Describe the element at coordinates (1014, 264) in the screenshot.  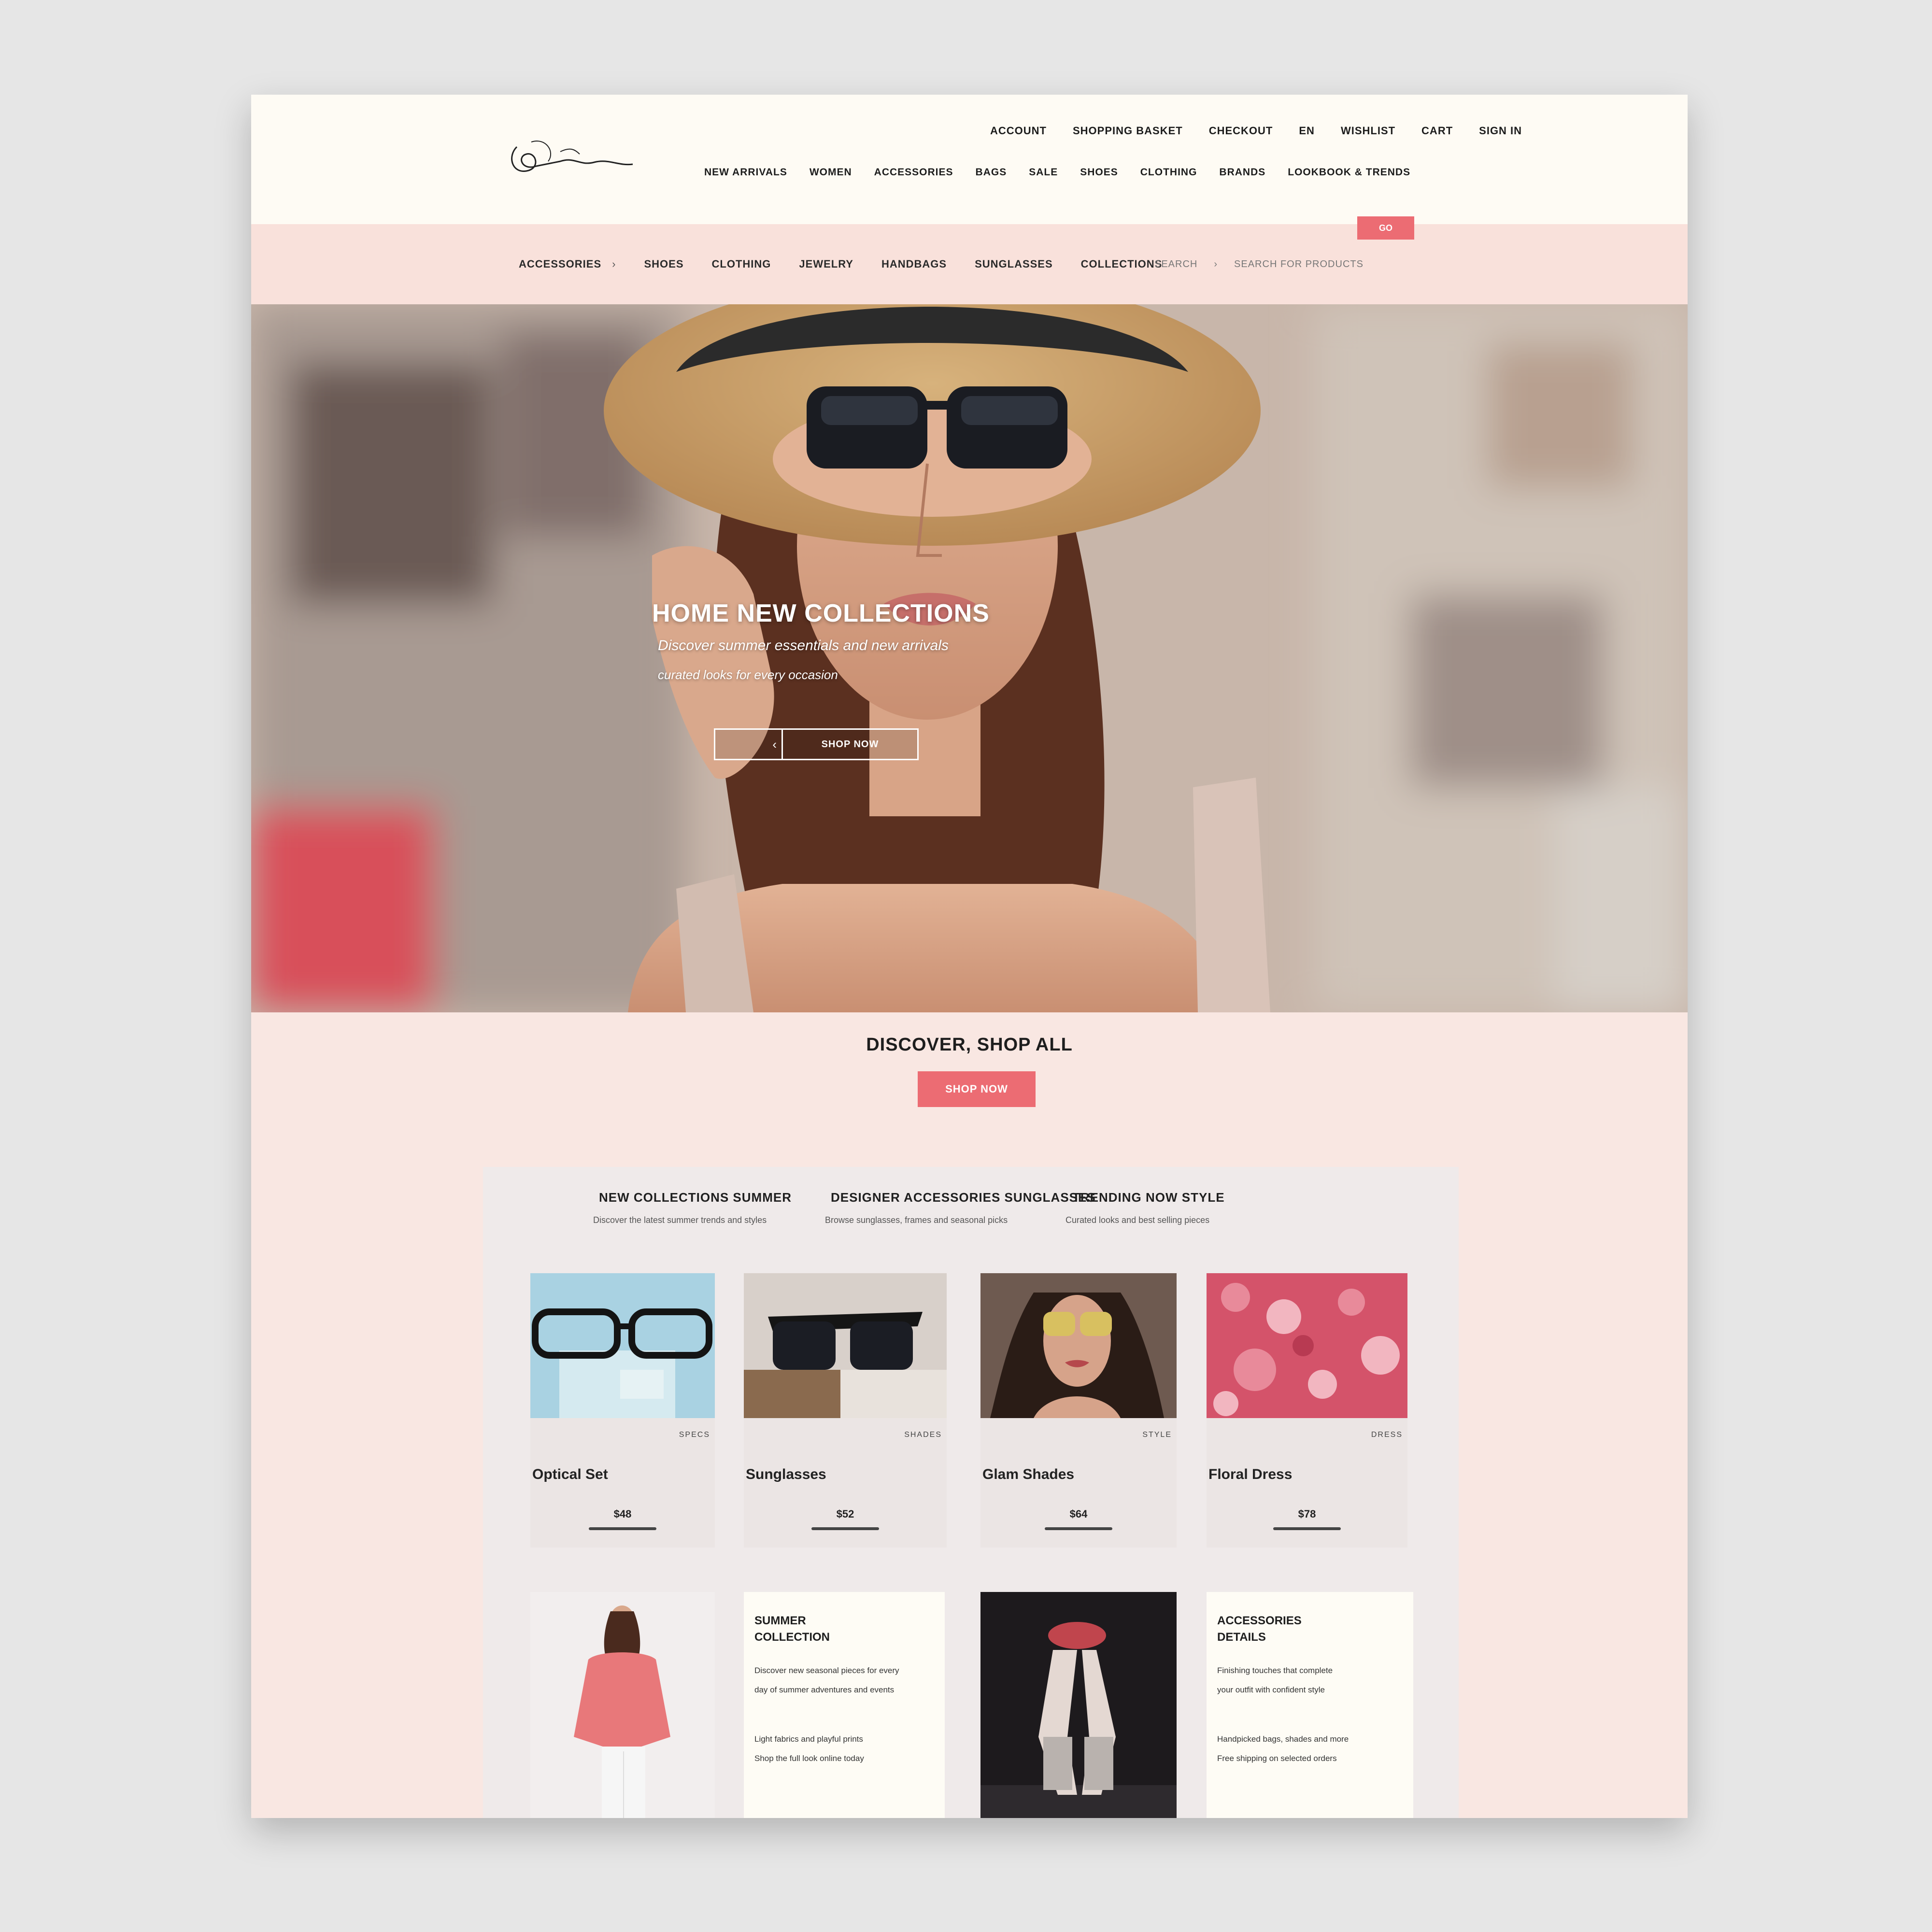
I see `category-sunglasses: SUNGLASSES` at that location.